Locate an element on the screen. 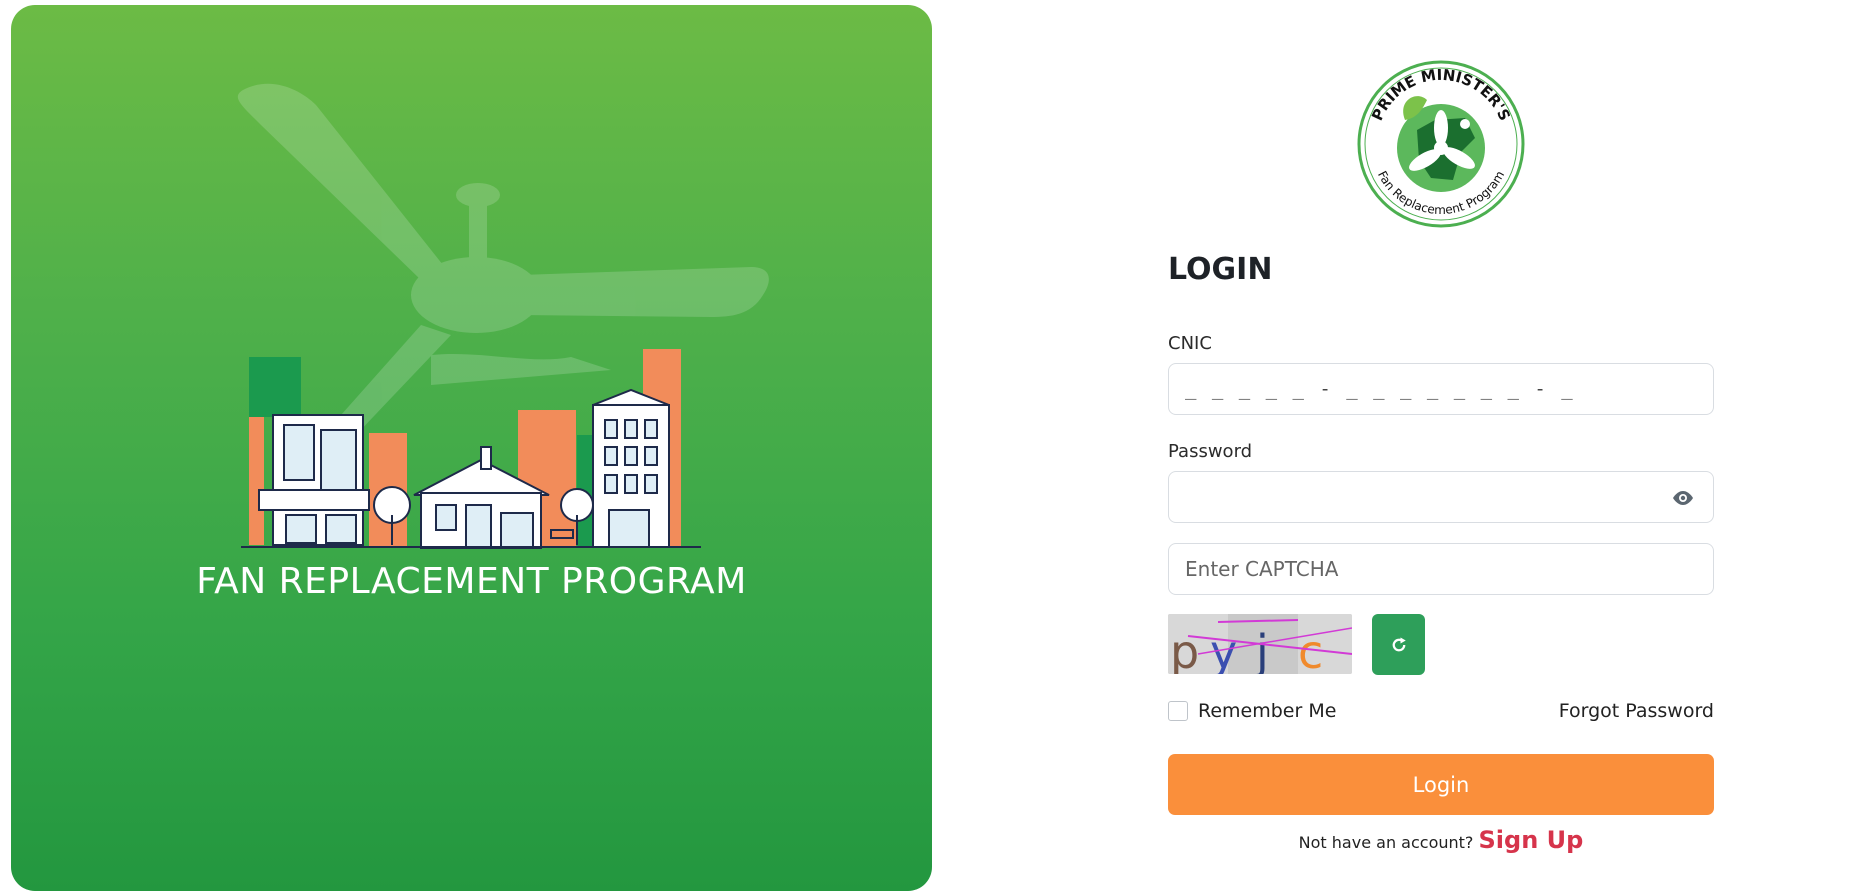  password-label: Password is located at coordinates (1210, 451).